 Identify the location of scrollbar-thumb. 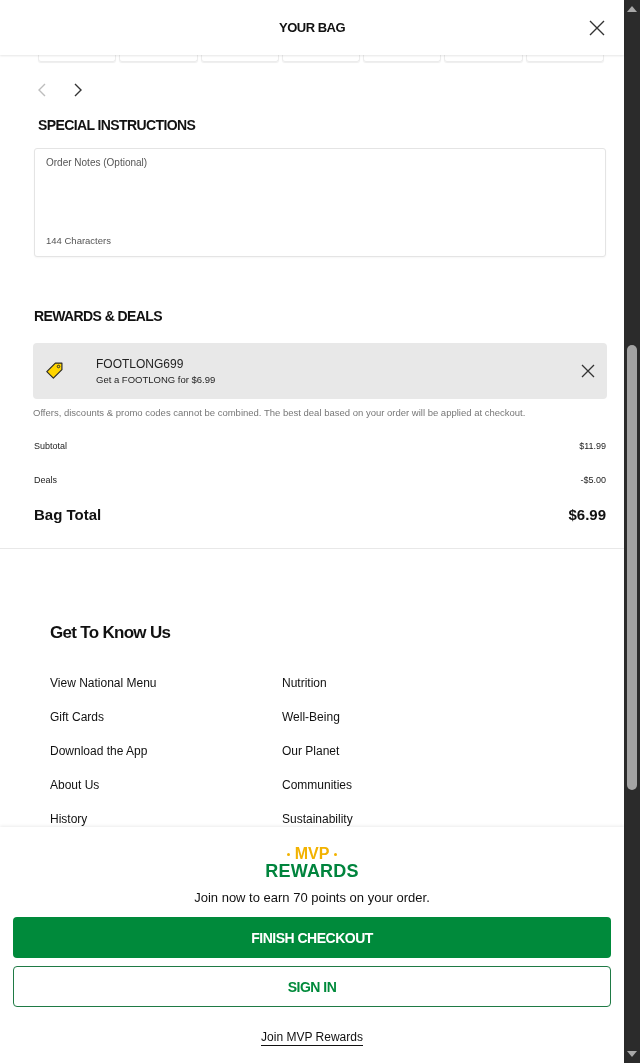
(632, 567).